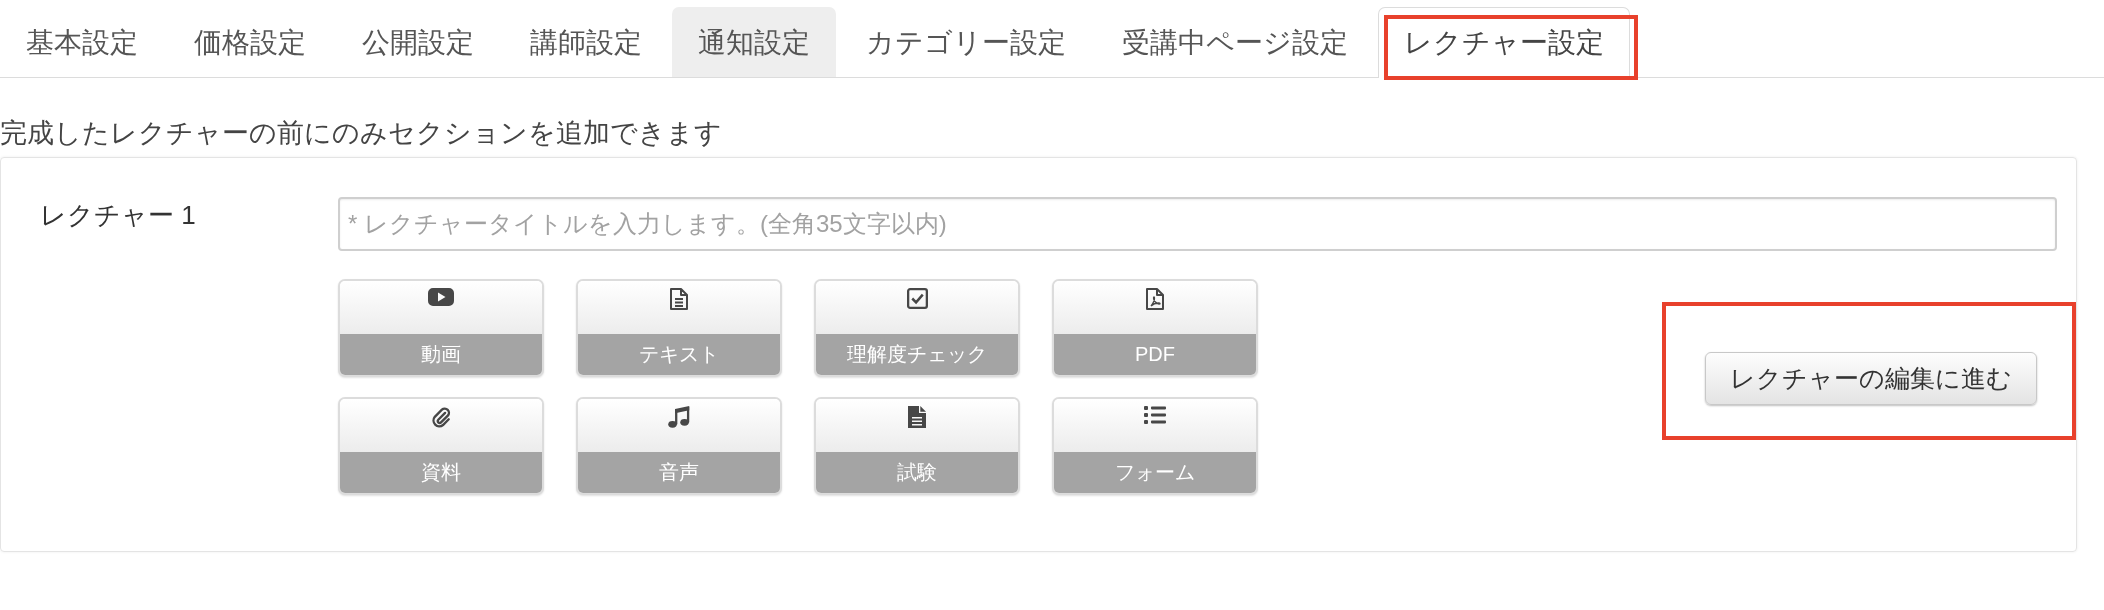 The height and width of the screenshot is (610, 2104). What do you see at coordinates (361, 133) in the screenshot?
I see `notice-text: 完成したレクチャーの前にのみセクションを追加できます` at bounding box center [361, 133].